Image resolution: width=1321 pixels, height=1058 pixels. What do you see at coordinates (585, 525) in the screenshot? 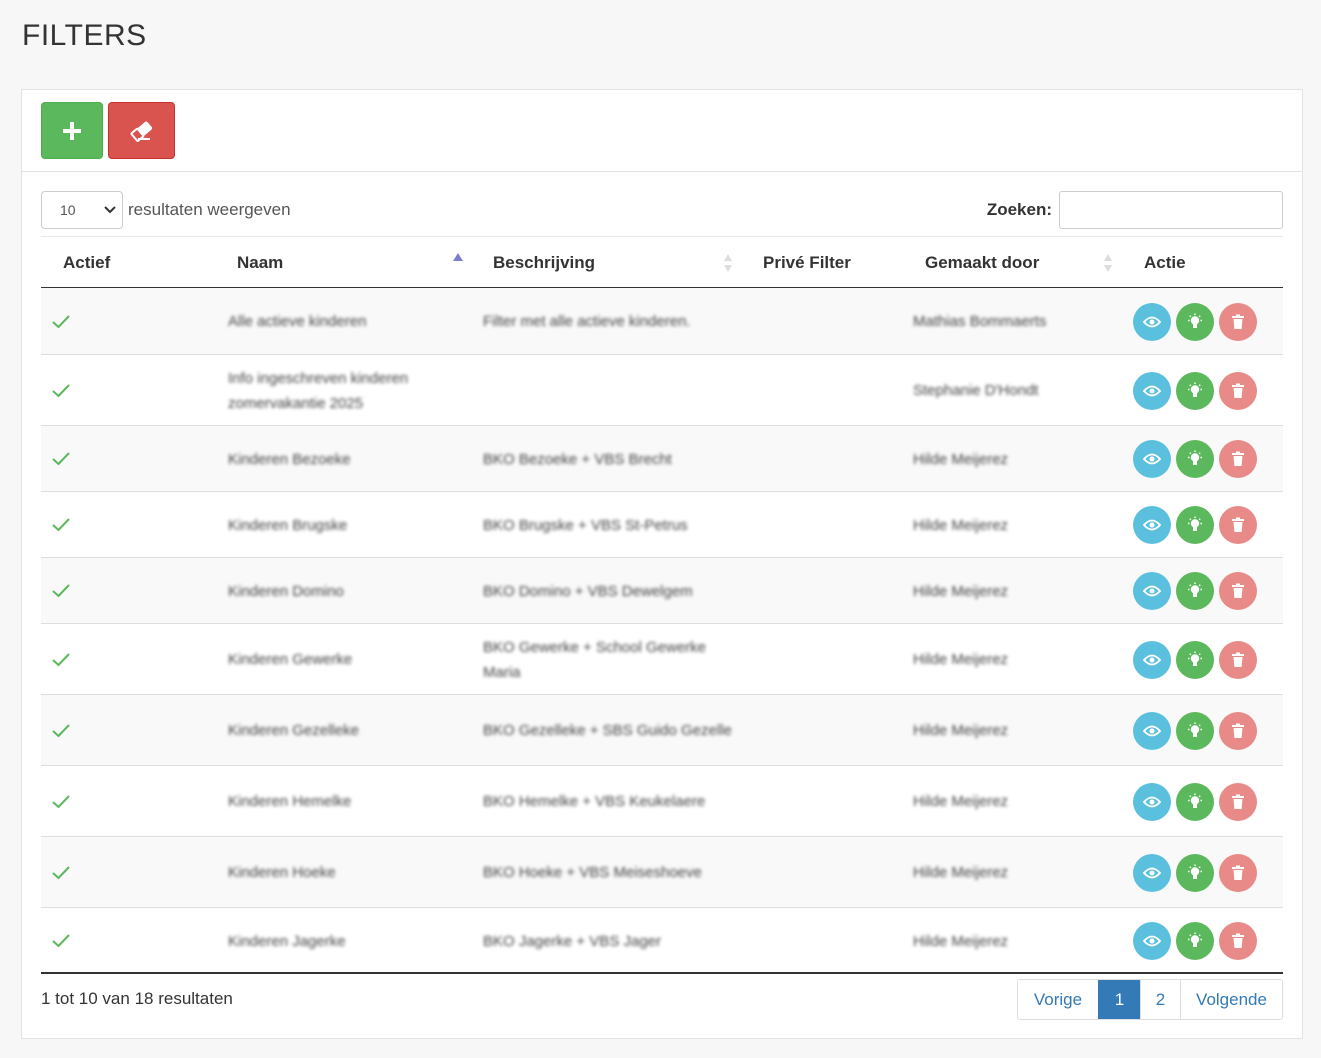
I see `cell-beschrijving: BKO Brugske + VBS St-Petrus` at bounding box center [585, 525].